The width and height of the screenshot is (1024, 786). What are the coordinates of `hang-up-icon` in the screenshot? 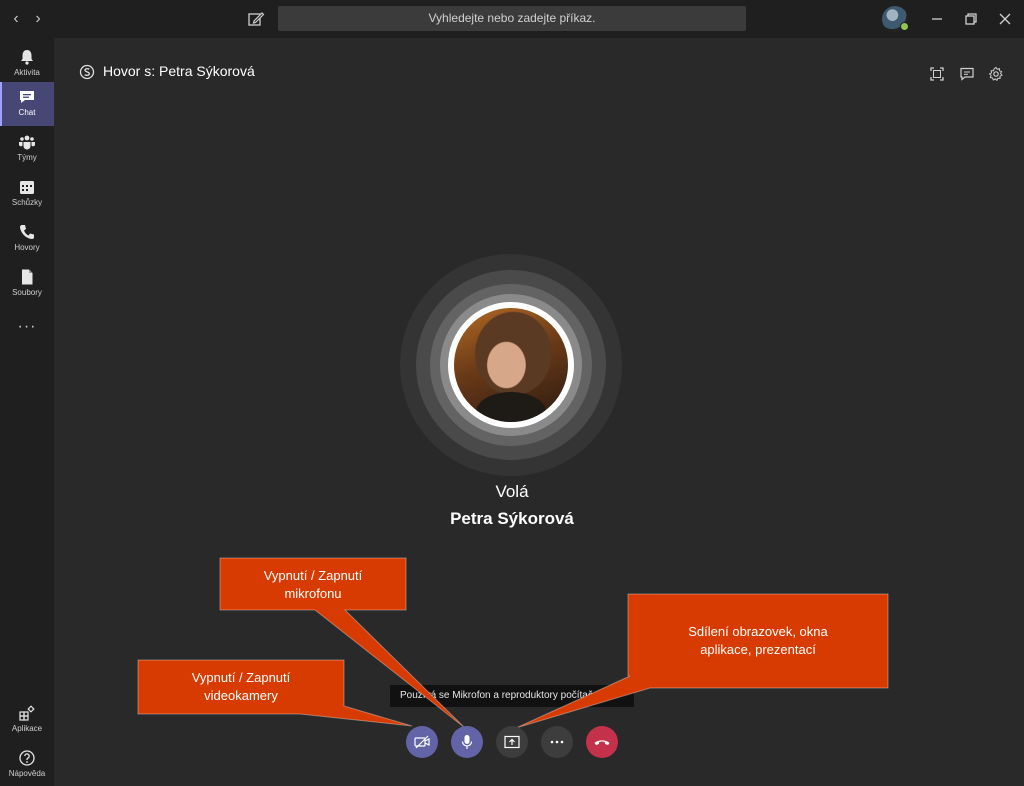 It's located at (602, 742).